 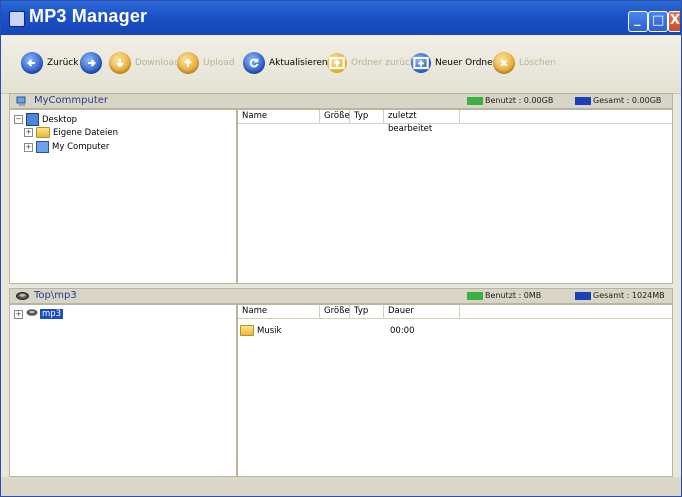 I want to click on back-label: Zurück, so click(x=63, y=63).